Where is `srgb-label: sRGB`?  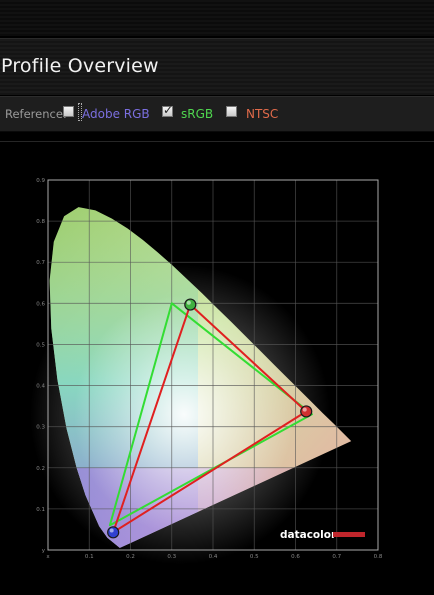
srgb-label: sRGB is located at coordinates (197, 114).